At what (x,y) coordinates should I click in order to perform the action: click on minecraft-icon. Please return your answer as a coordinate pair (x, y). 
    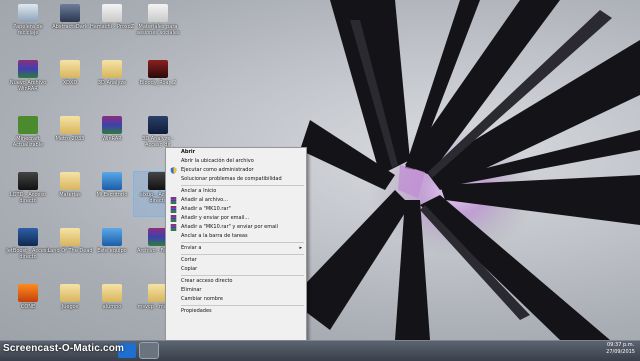
    Looking at the image, I should click on (28, 125).